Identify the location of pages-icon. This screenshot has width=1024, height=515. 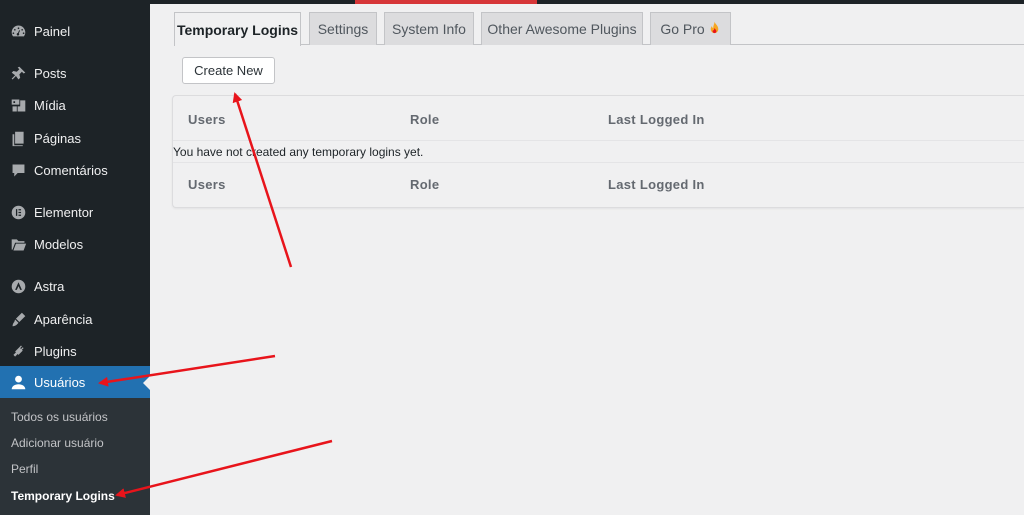
(17, 138).